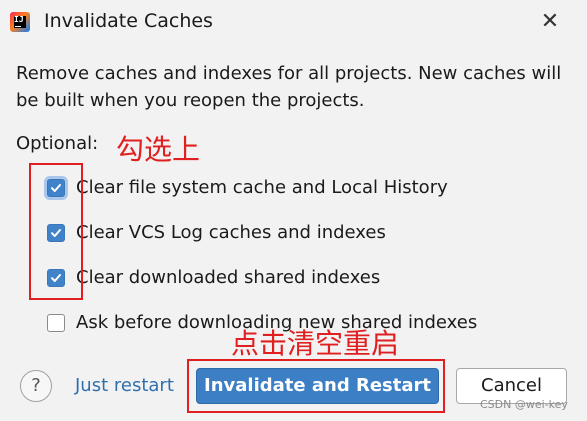 This screenshot has width=587, height=421. What do you see at coordinates (56, 323) in the screenshot?
I see `checkbox-ask-before-downloading` at bounding box center [56, 323].